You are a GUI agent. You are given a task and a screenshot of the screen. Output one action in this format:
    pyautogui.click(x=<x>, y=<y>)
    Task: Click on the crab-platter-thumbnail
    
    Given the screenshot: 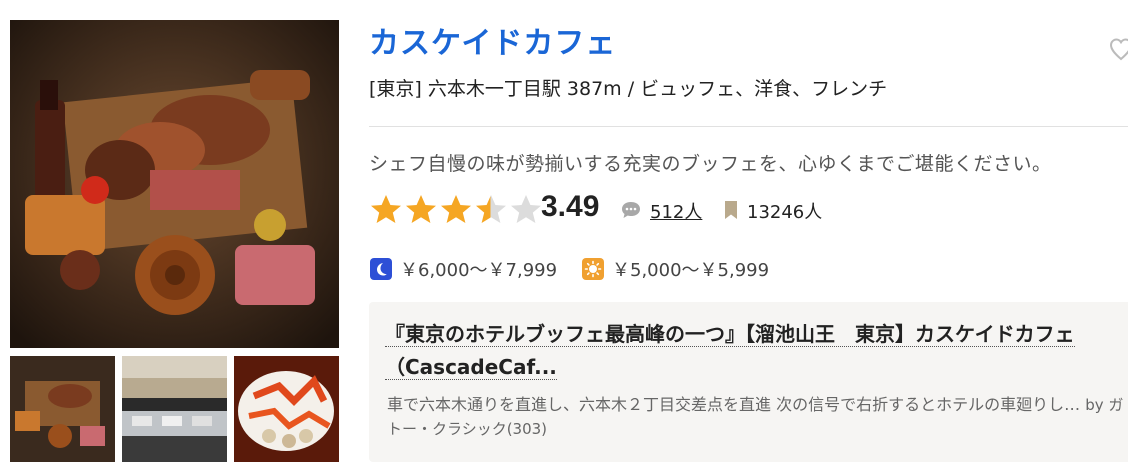 What is the action you would take?
    pyautogui.click(x=286, y=409)
    